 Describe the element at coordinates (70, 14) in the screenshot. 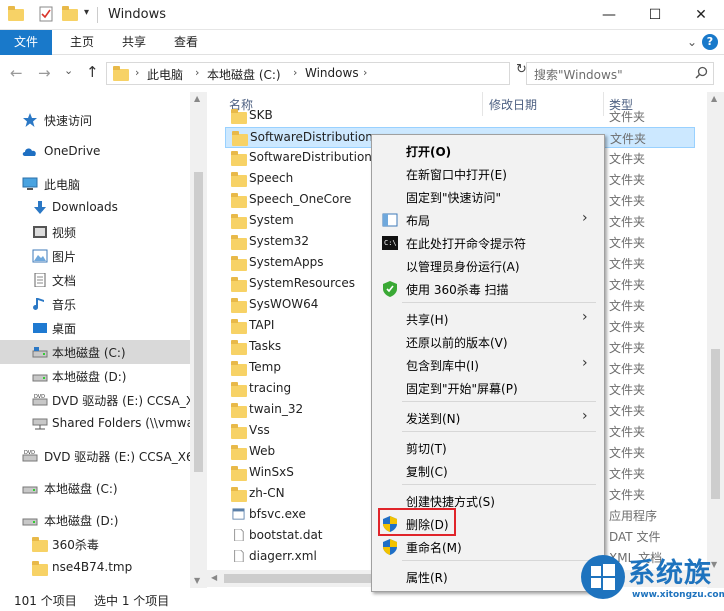

I see `new-folder-icon` at that location.